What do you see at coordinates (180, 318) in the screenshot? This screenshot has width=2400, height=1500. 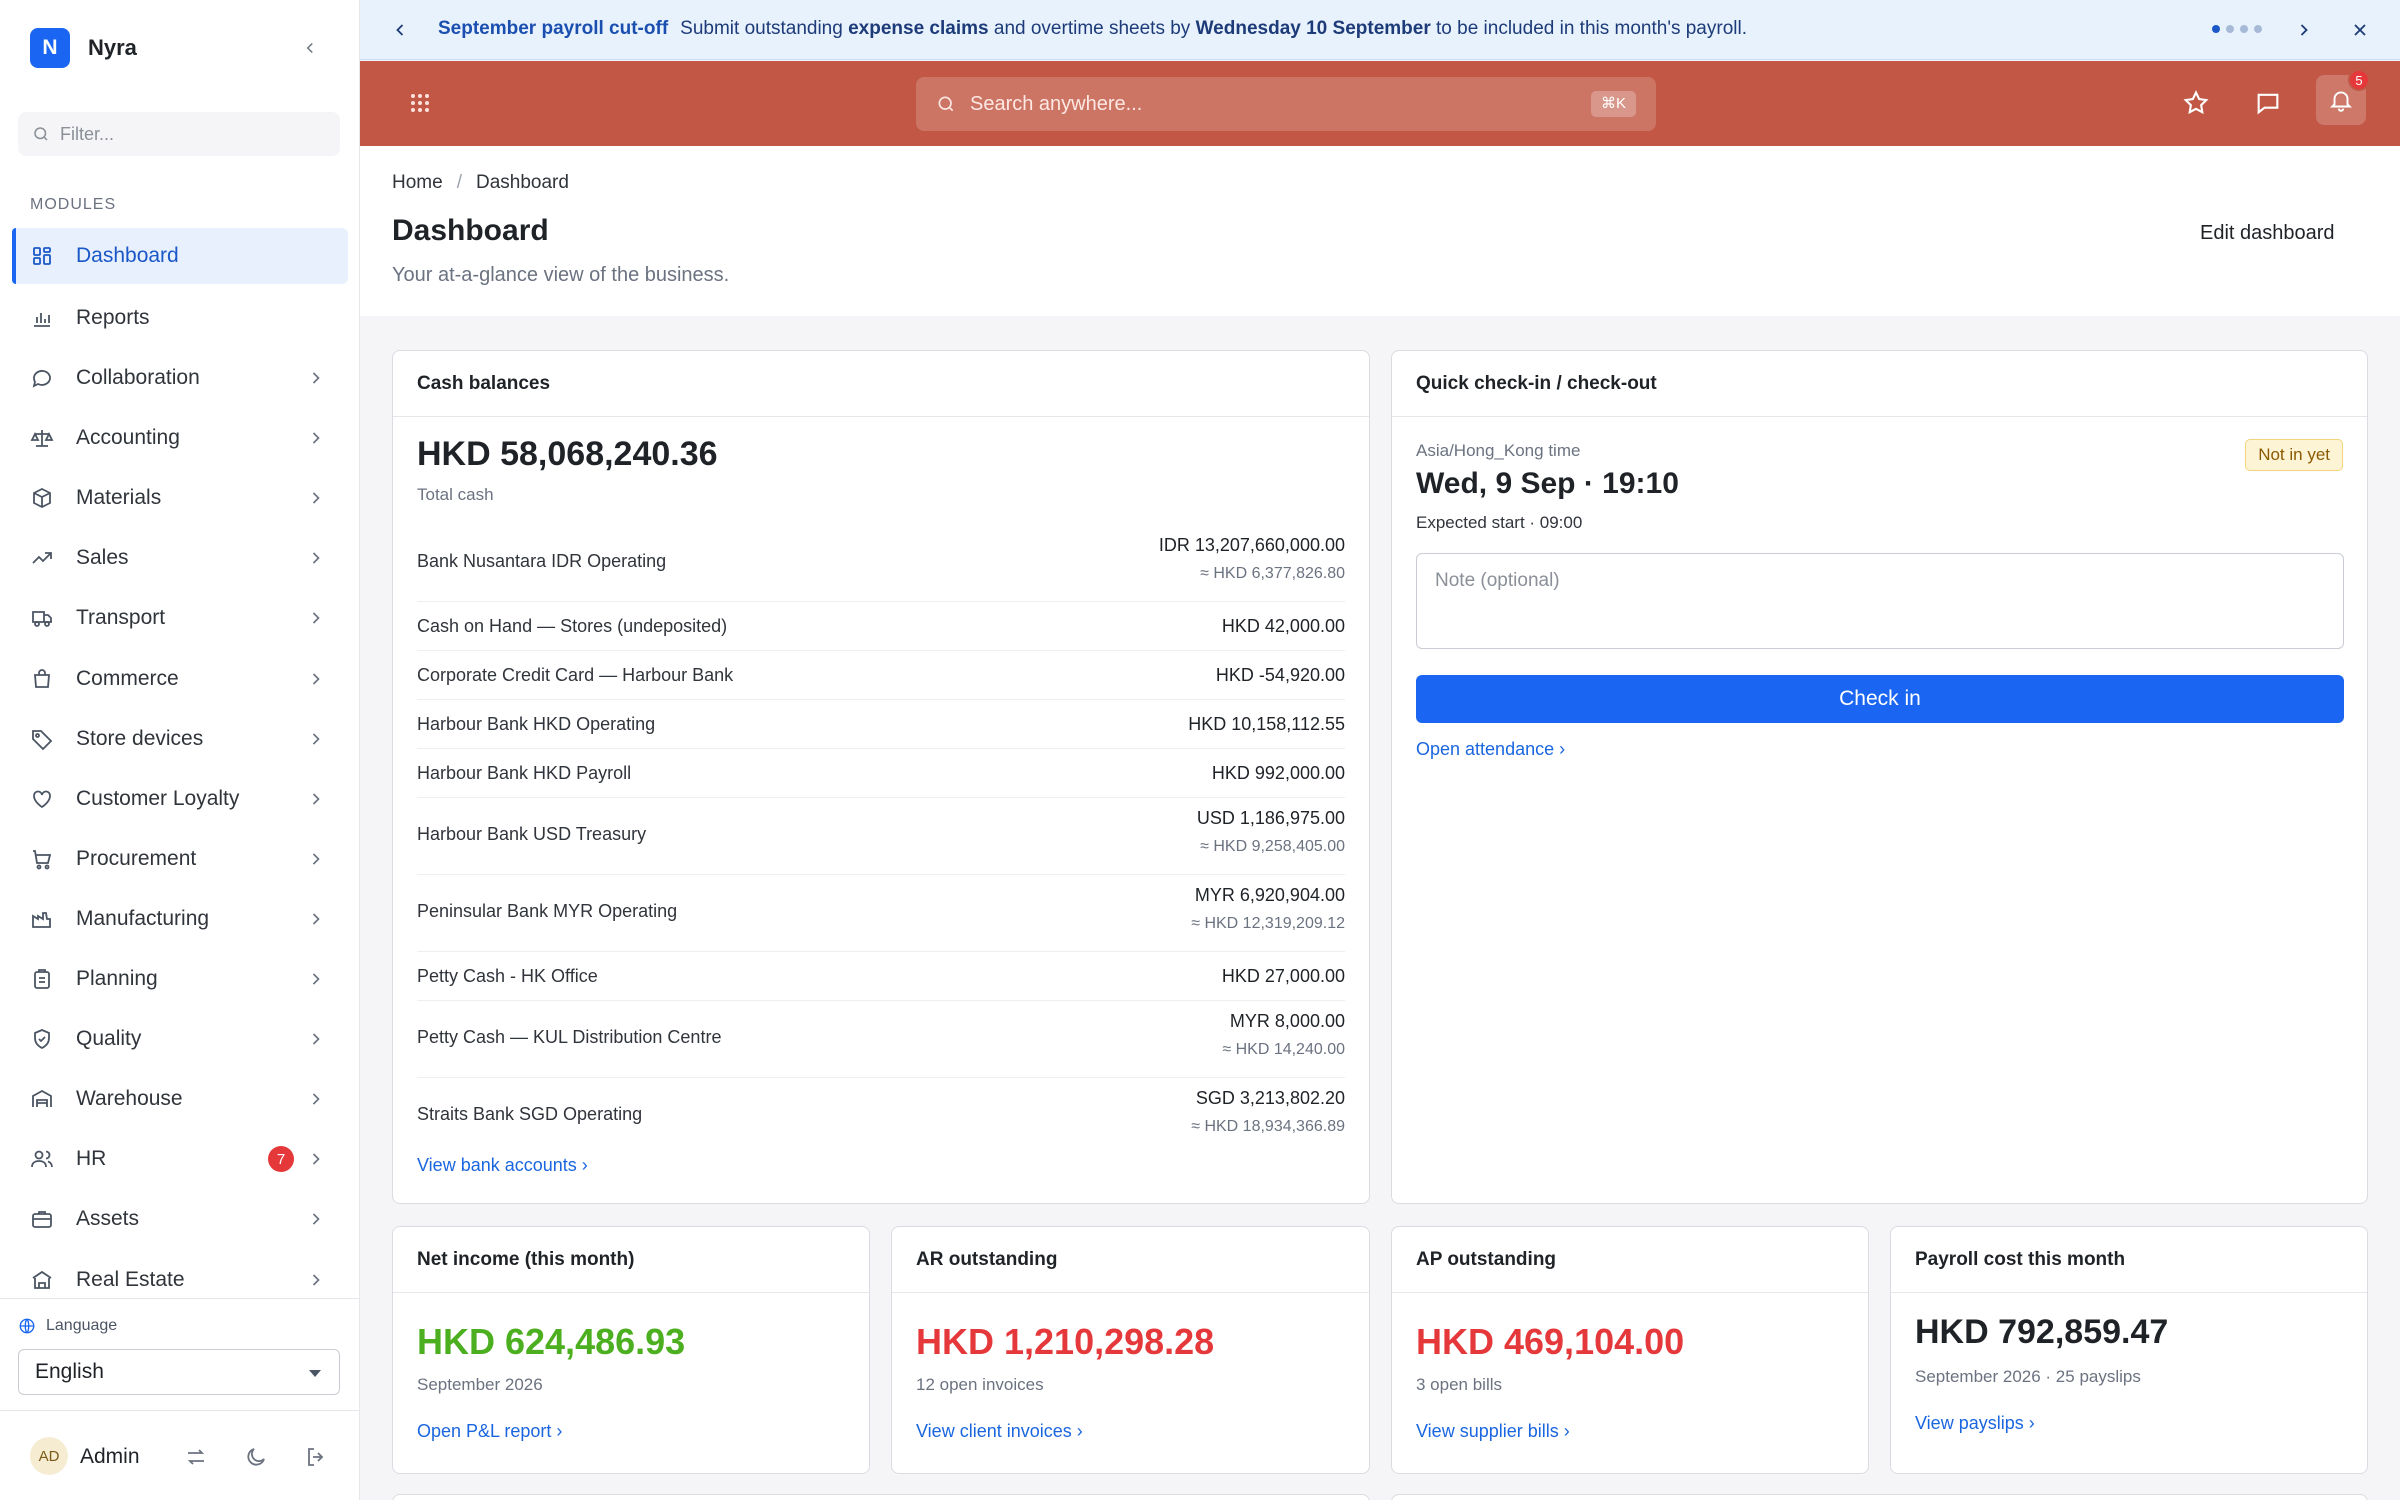 I see `sidebar-item-reports: Reports` at bounding box center [180, 318].